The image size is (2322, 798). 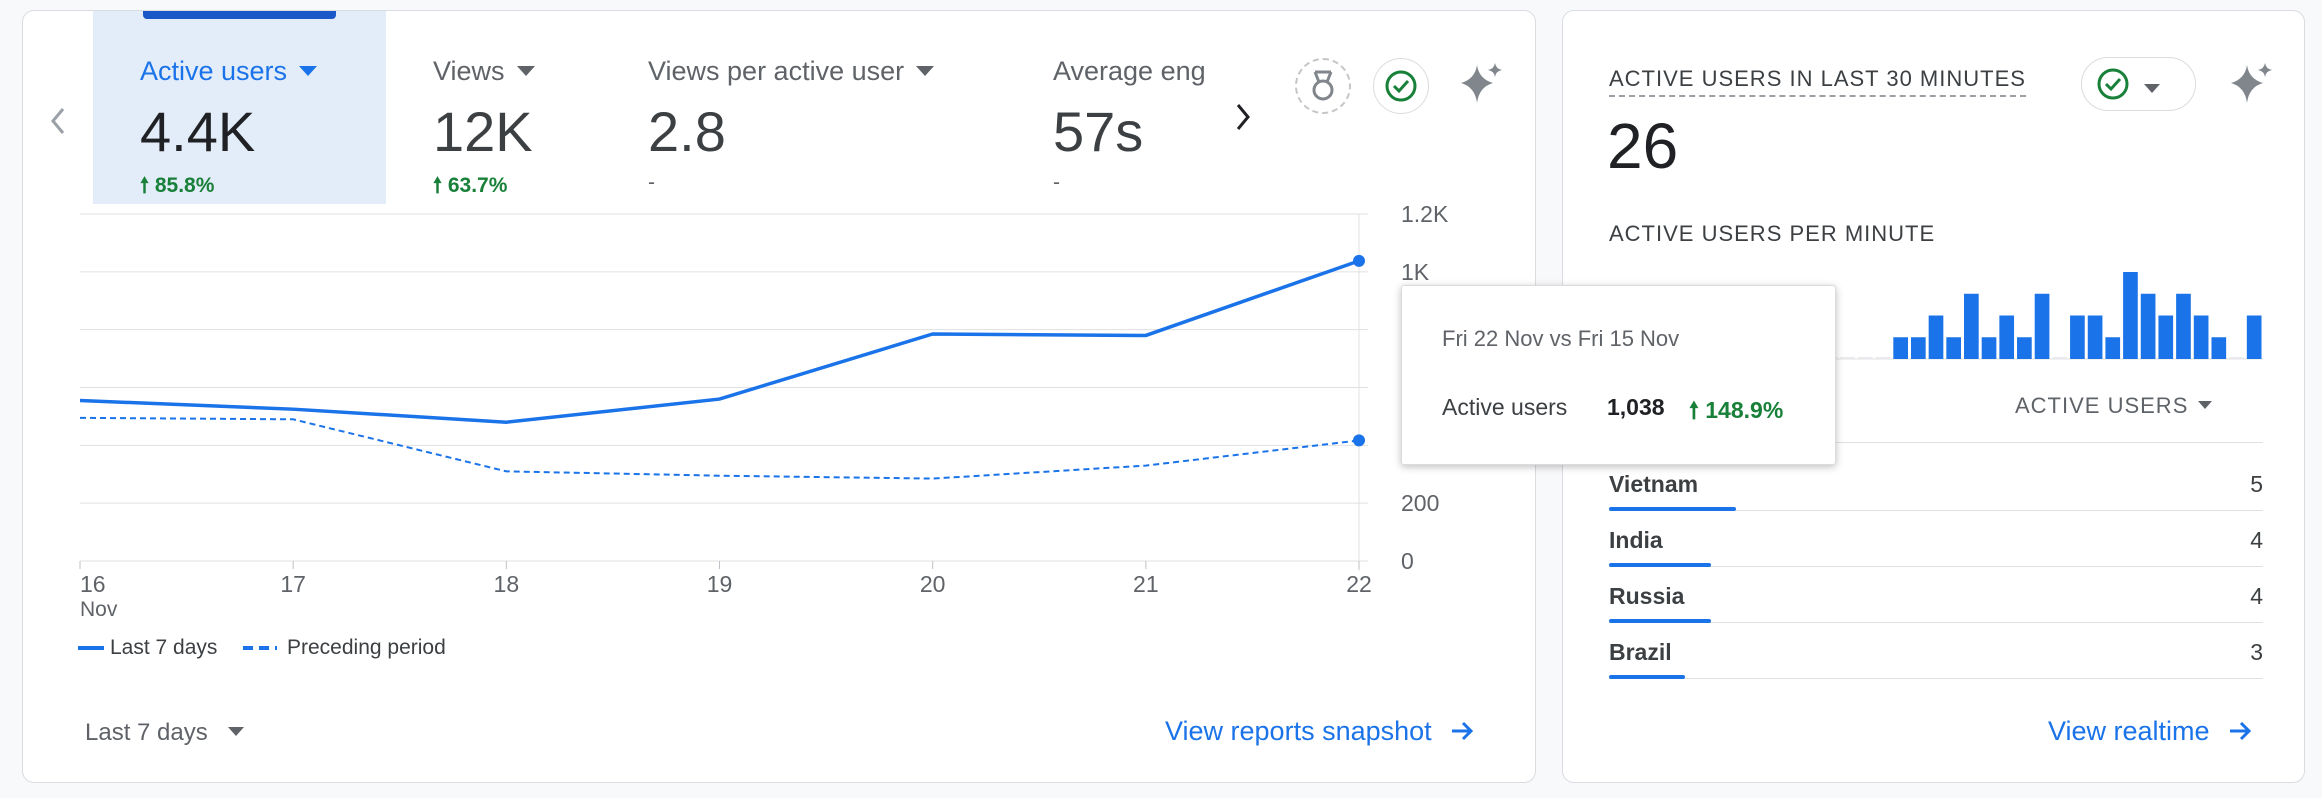 What do you see at coordinates (2113, 84) in the screenshot?
I see `verified-check-icon` at bounding box center [2113, 84].